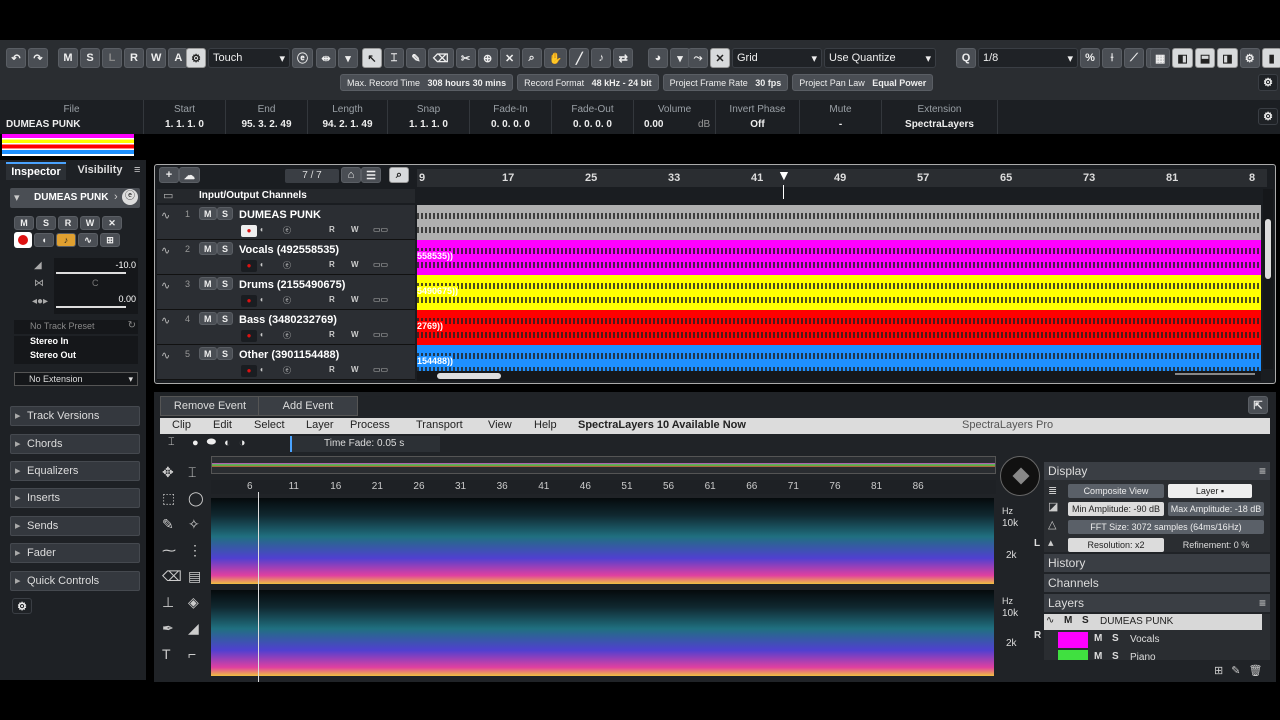 The height and width of the screenshot is (720, 1280). I want to click on edit-icon: ⓔ, so click(130, 197).